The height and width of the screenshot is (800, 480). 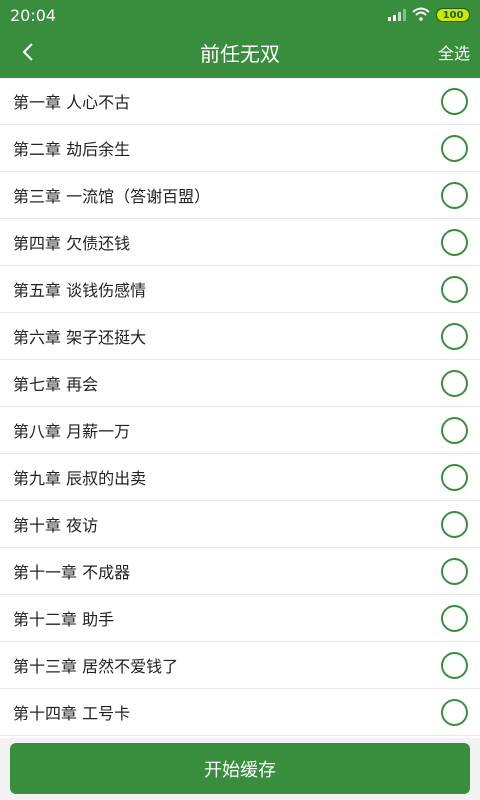 I want to click on chapter-item: 第五章 谈钱伤感情, so click(x=240, y=289).